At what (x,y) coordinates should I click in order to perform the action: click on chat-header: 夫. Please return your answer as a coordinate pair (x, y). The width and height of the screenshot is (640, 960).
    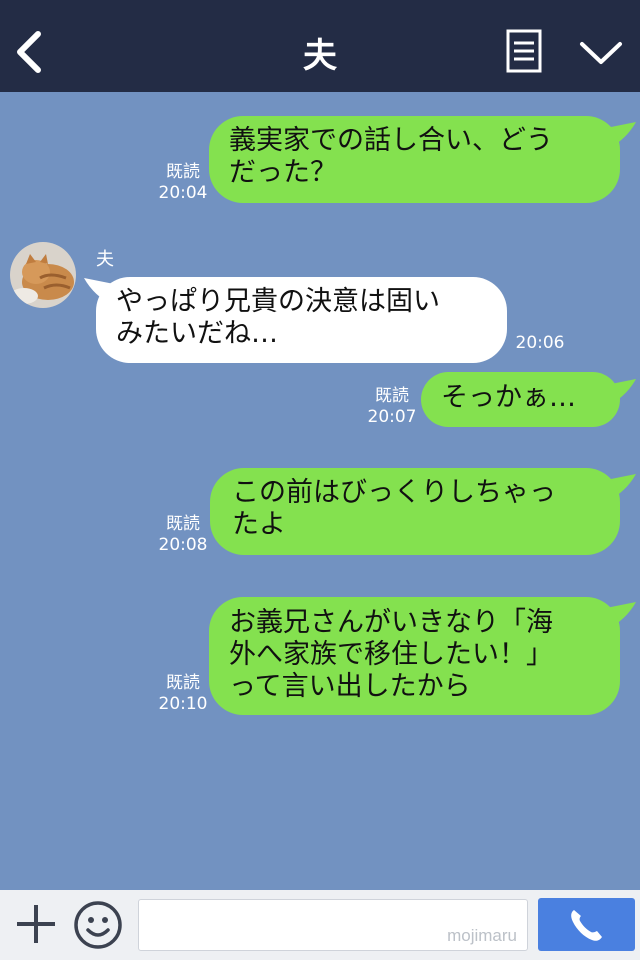
    Looking at the image, I should click on (320, 46).